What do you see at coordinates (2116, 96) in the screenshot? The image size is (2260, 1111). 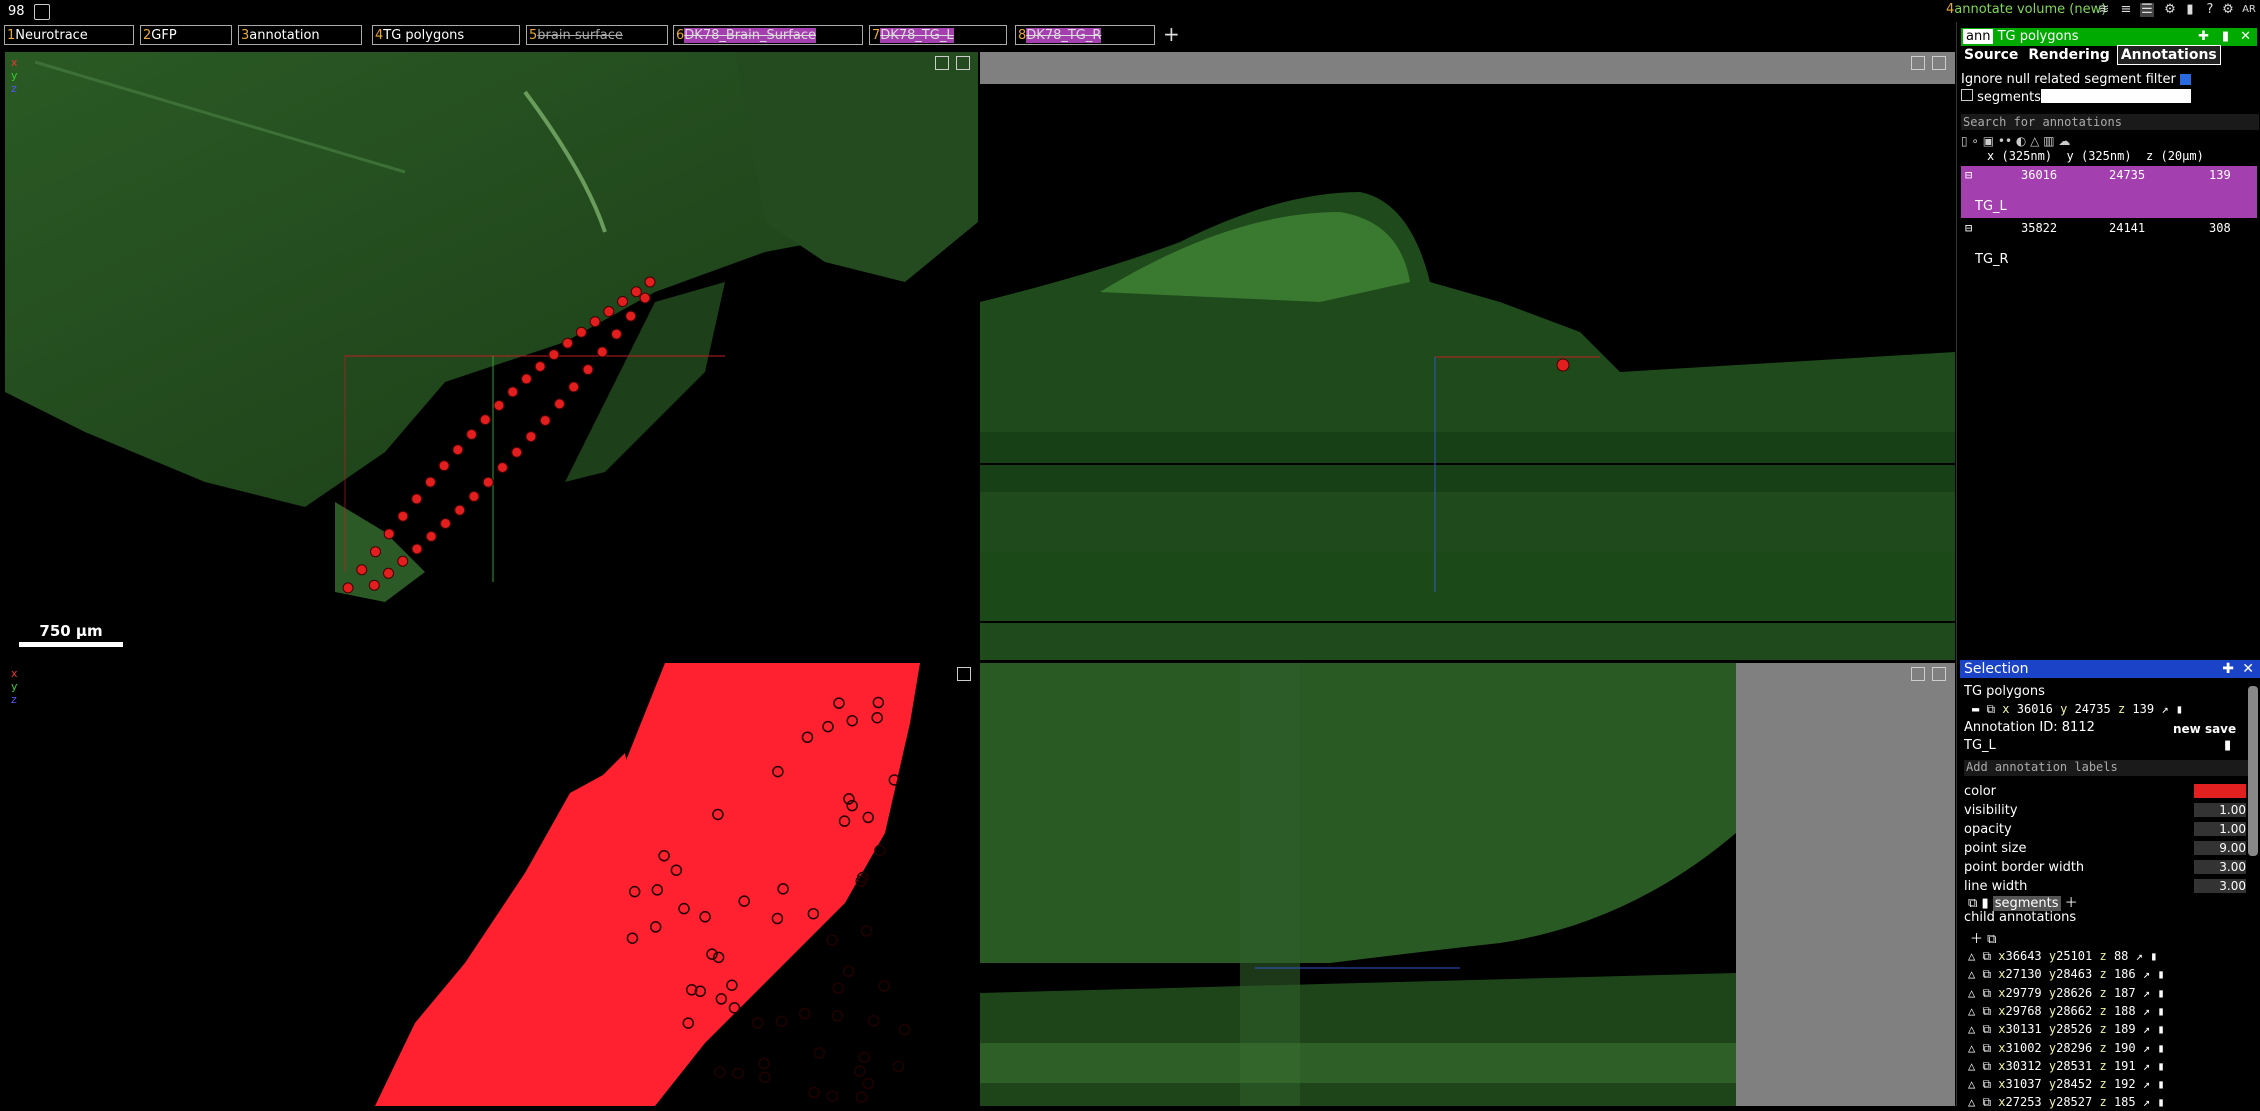 I see `segments-dropdown` at bounding box center [2116, 96].